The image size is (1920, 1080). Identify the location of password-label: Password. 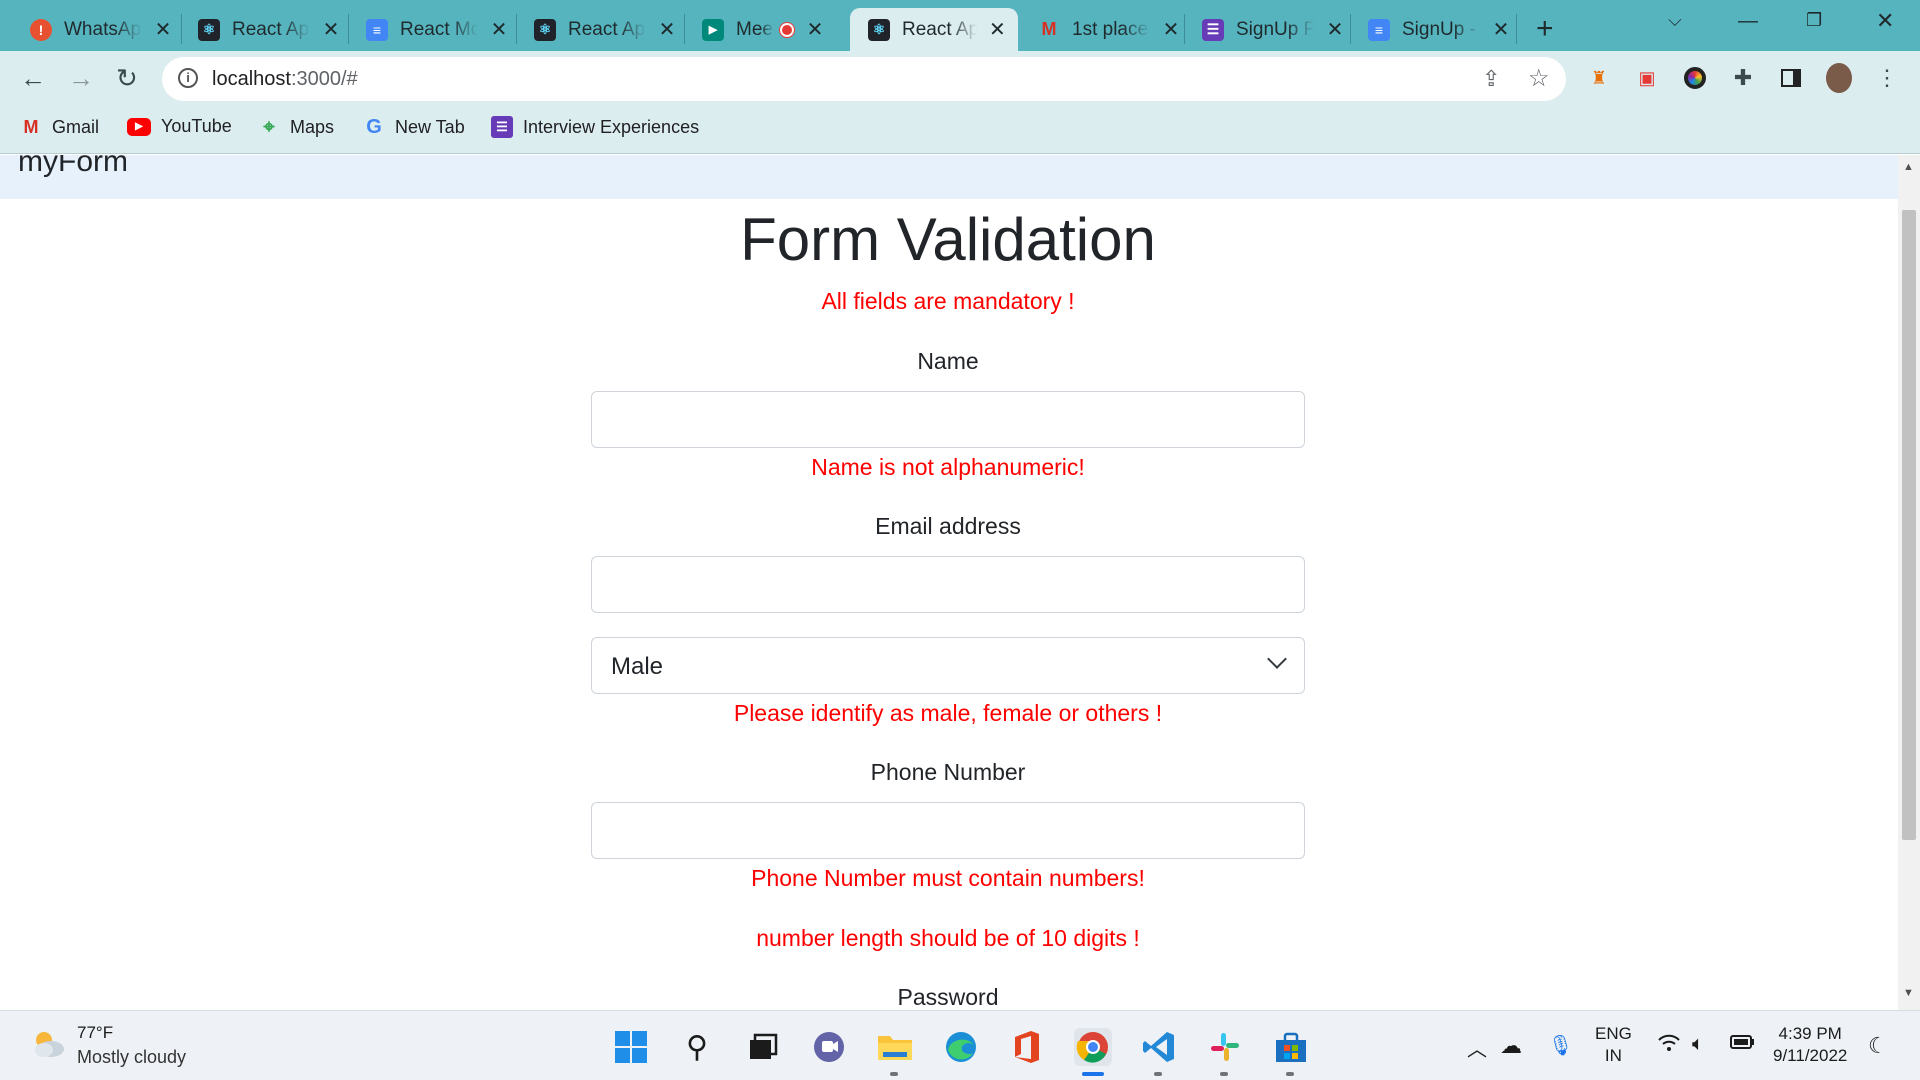
(948, 997).